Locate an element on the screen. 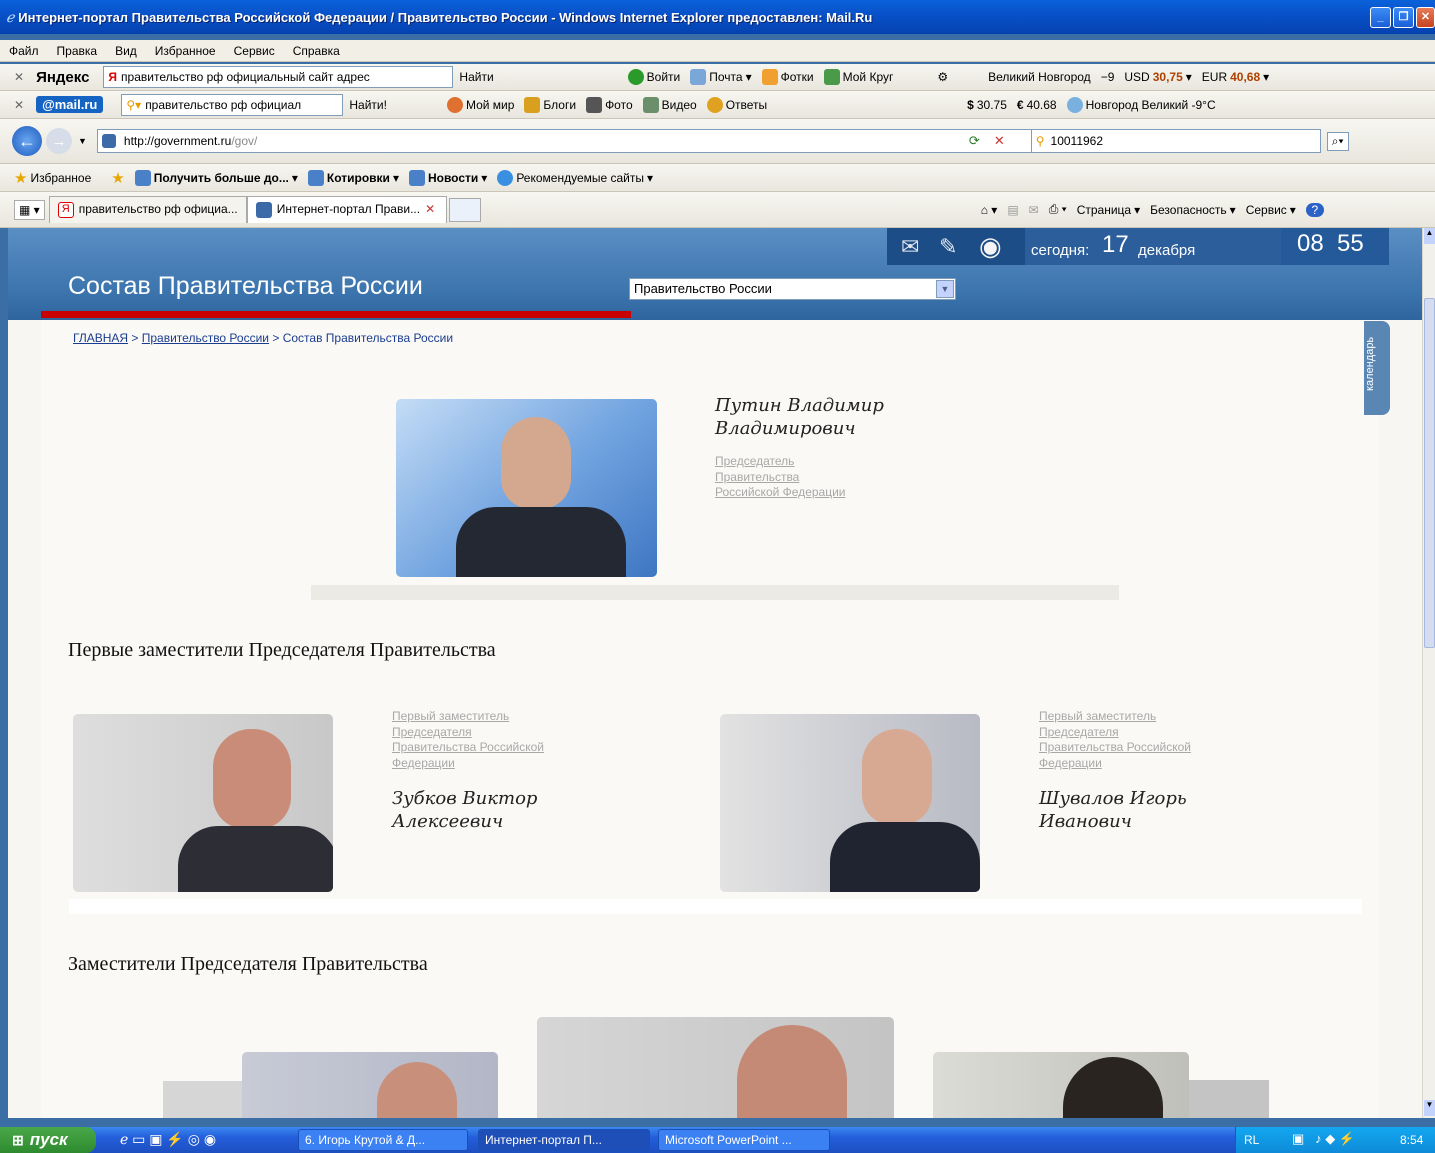 This screenshot has height=1153, width=1435. government-select: Правительство России ▼ is located at coordinates (792, 289).